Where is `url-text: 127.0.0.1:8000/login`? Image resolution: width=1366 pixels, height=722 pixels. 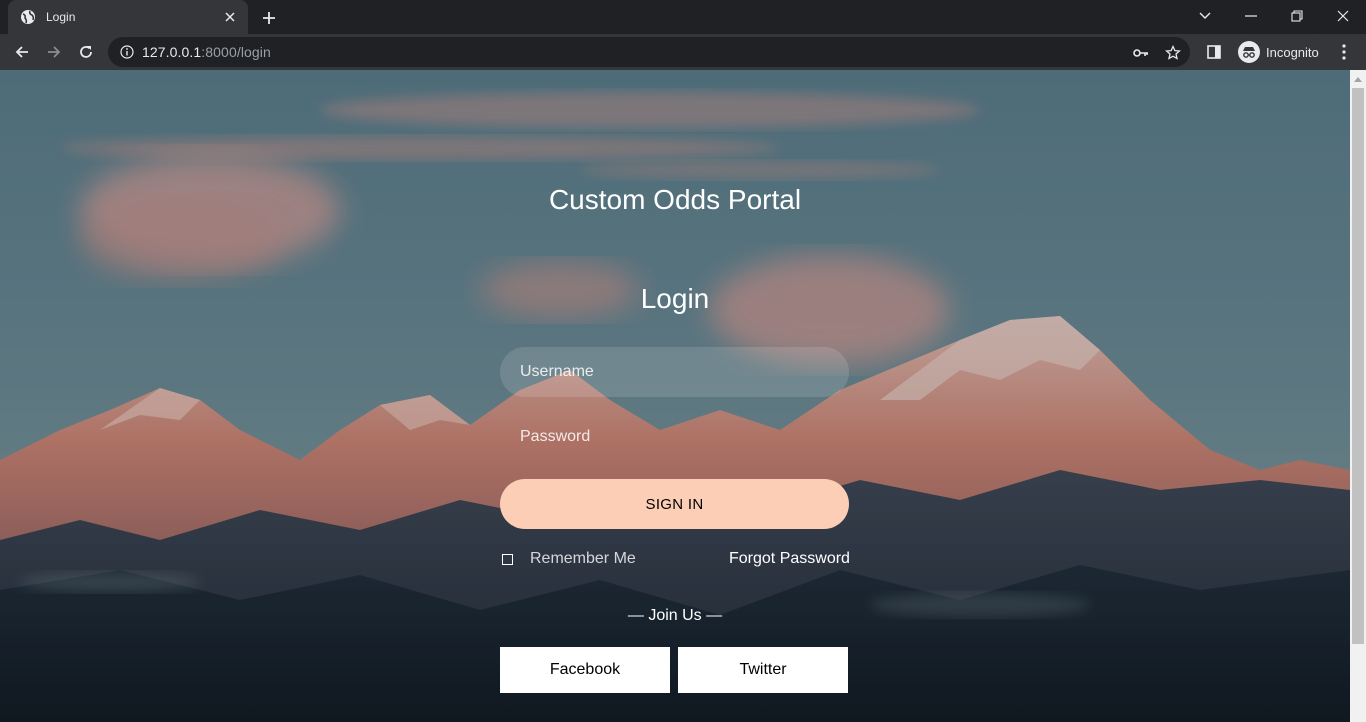
url-text: 127.0.0.1:8000/login is located at coordinates (206, 52).